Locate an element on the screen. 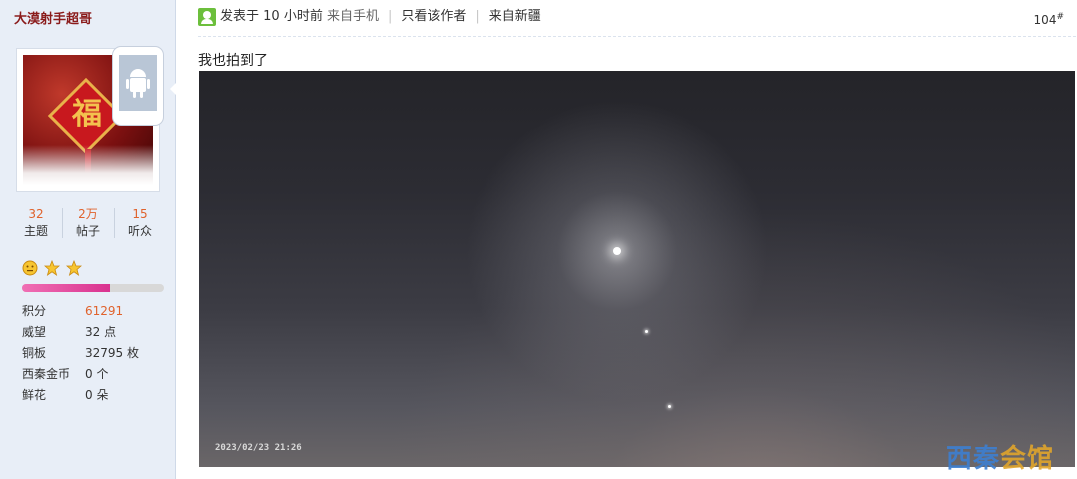 This screenshot has width=1077, height=479. stat-followers: 15 听众 is located at coordinates (140, 224).